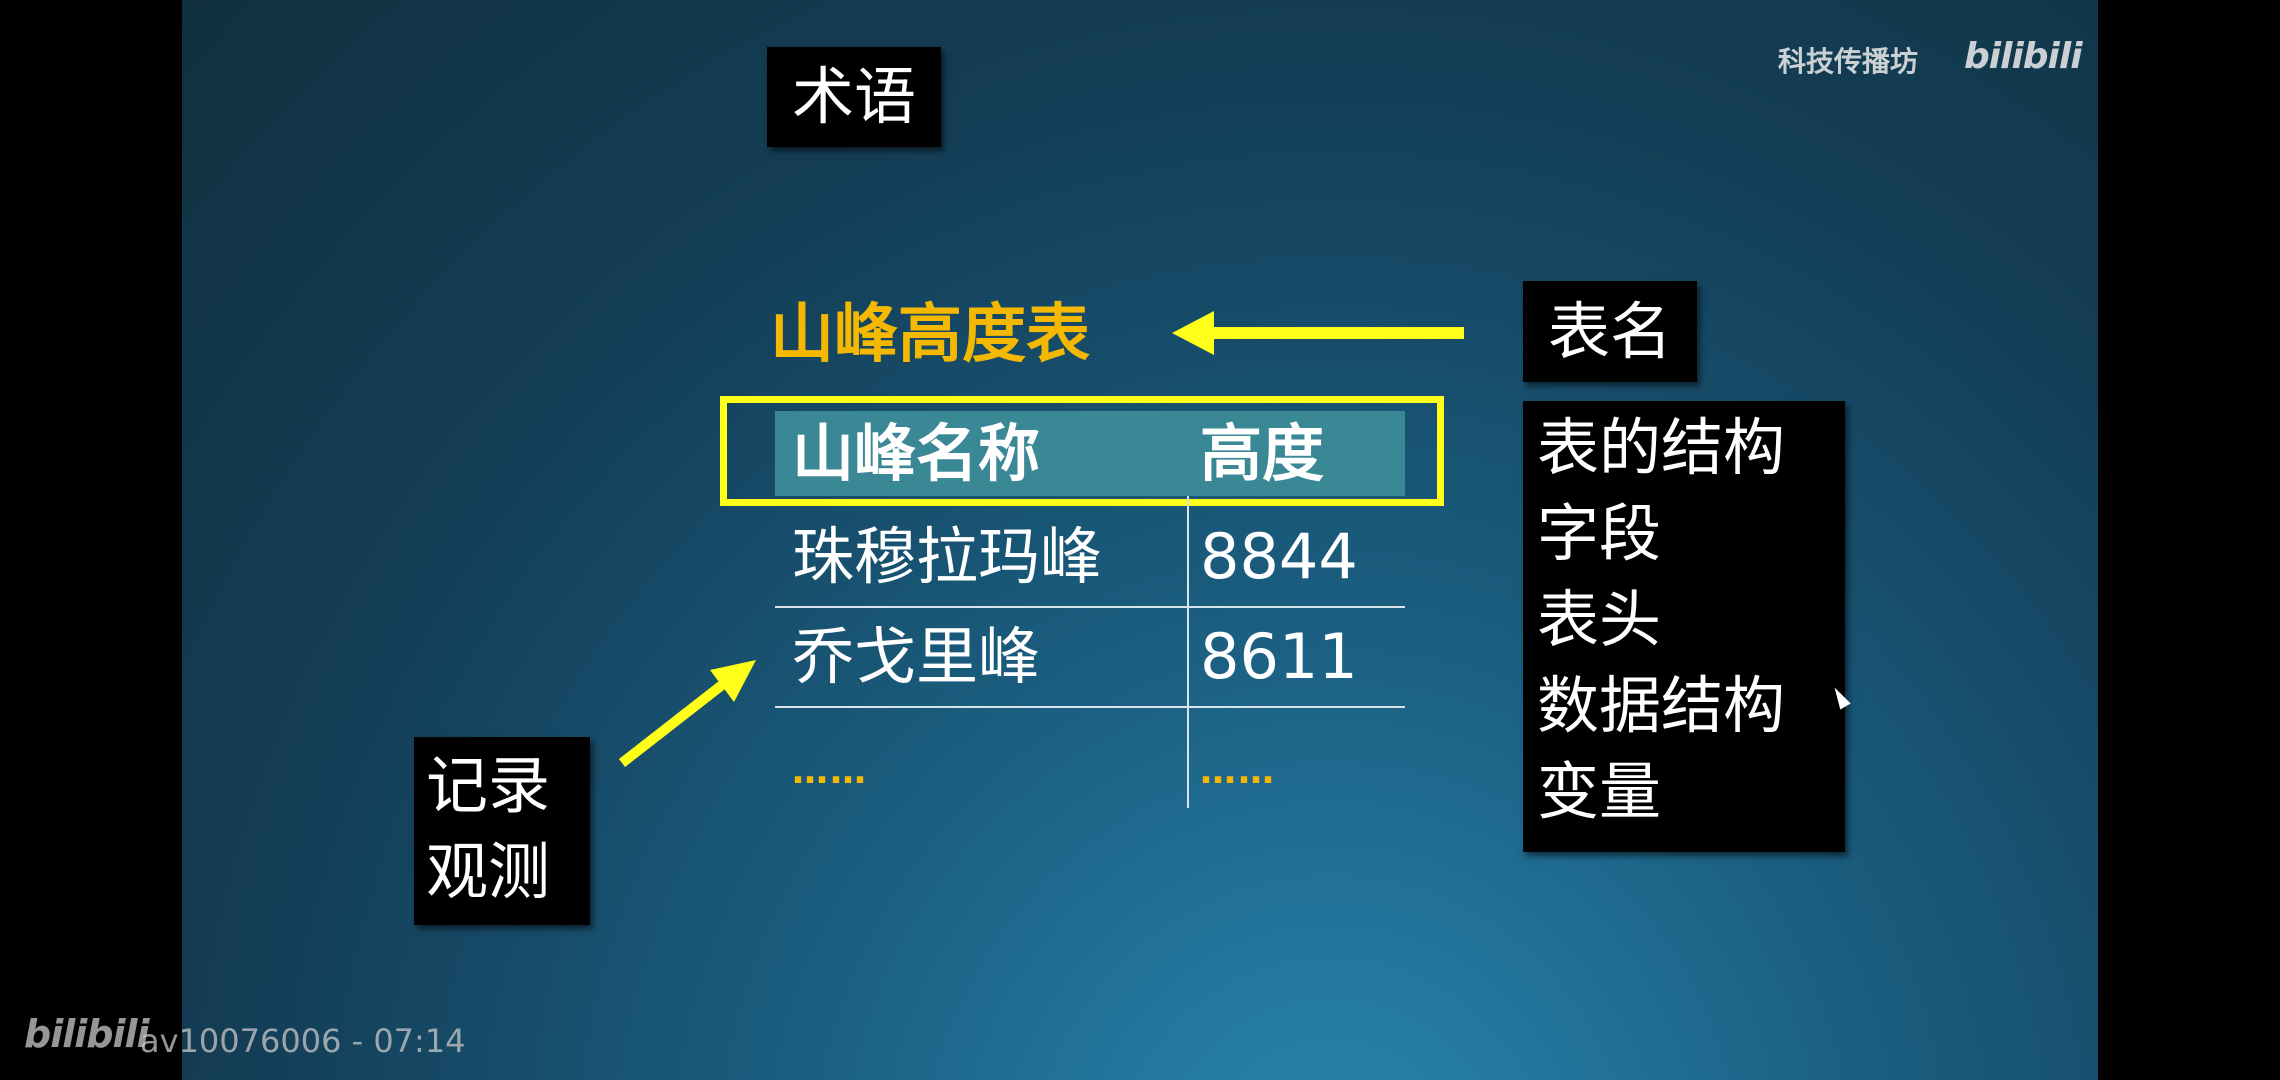  What do you see at coordinates (947, 556) in the screenshot?
I see `table-cell-peak: 珠穆拉玛峰` at bounding box center [947, 556].